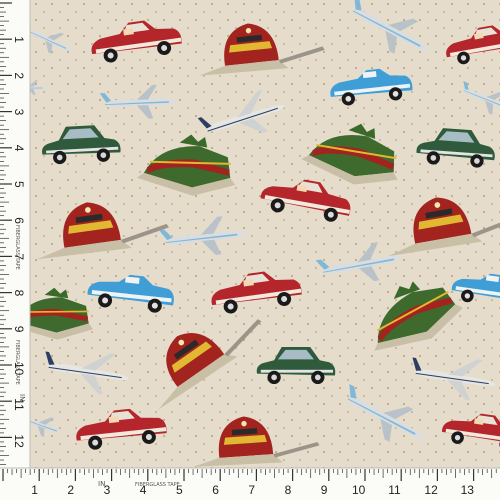 The image size is (500, 500). What do you see at coordinates (34, 490) in the screenshot?
I see `bottom-tape-number: 1` at bounding box center [34, 490].